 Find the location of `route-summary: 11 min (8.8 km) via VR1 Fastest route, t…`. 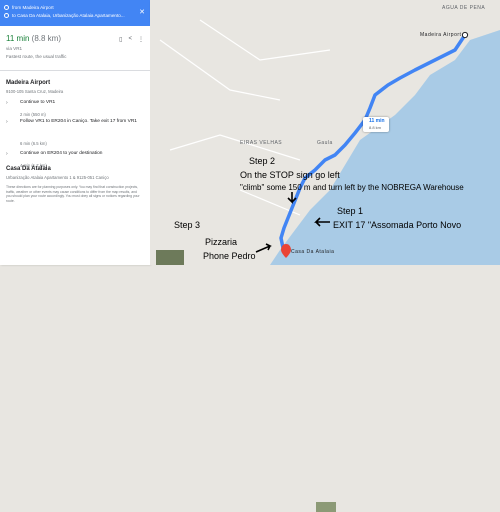

route-summary: 11 min (8.8 km) via VR1 Fastest route, t… is located at coordinates (36, 46).